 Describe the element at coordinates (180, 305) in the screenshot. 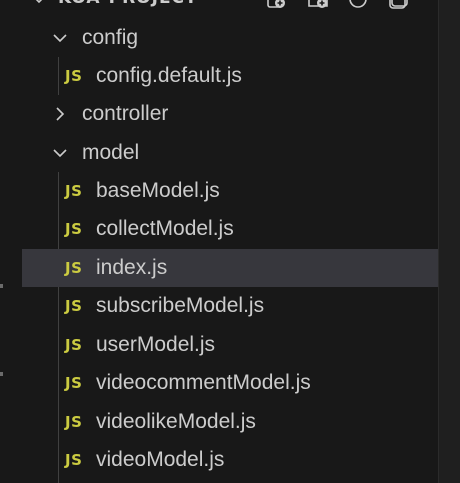

I see `tree-item-label: subscribeModel.js` at that location.